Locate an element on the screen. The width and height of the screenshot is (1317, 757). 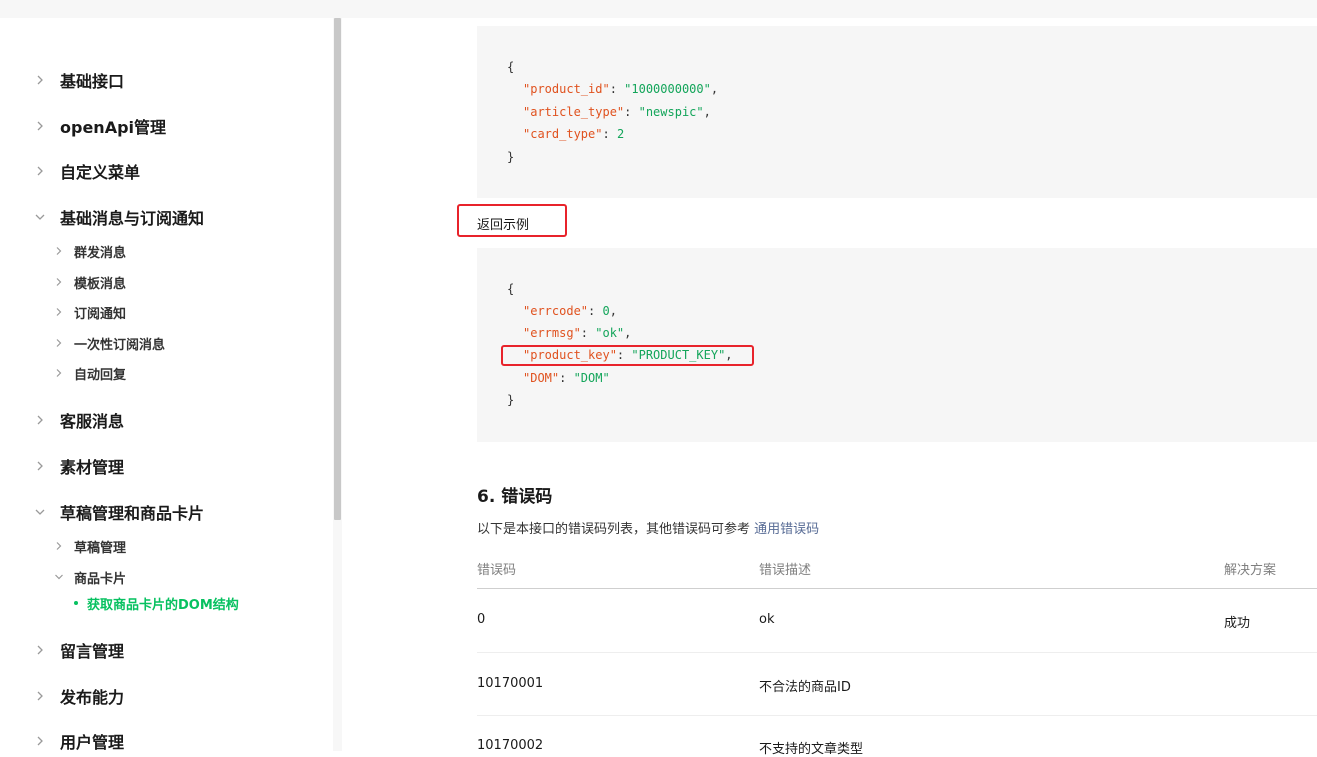
sidebar-scrollbar is located at coordinates (337, 384).